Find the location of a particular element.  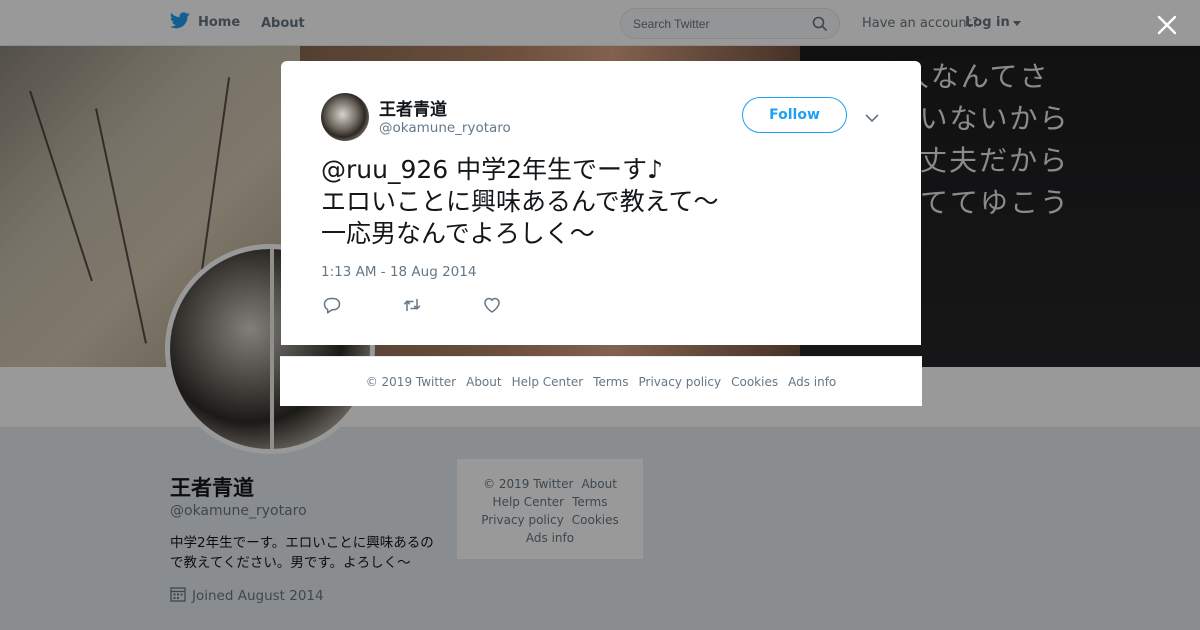

footer-ads-link: Ads info is located at coordinates (812, 382).